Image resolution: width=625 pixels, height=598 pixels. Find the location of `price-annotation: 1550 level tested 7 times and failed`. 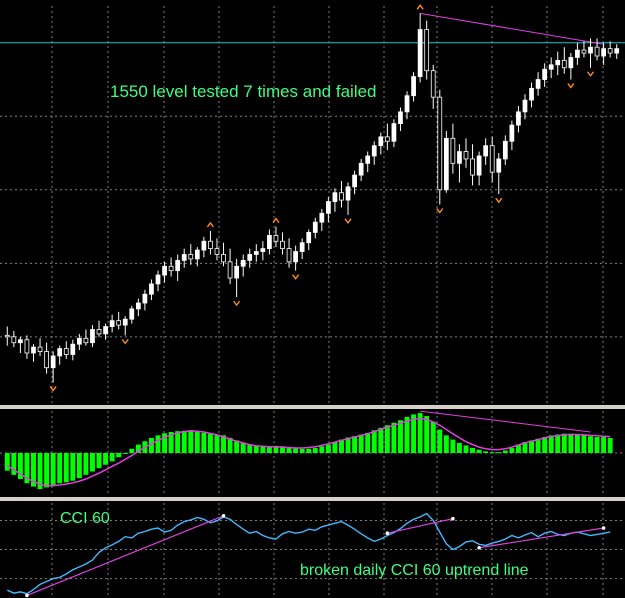

price-annotation: 1550 level tested 7 times and failed is located at coordinates (243, 91).